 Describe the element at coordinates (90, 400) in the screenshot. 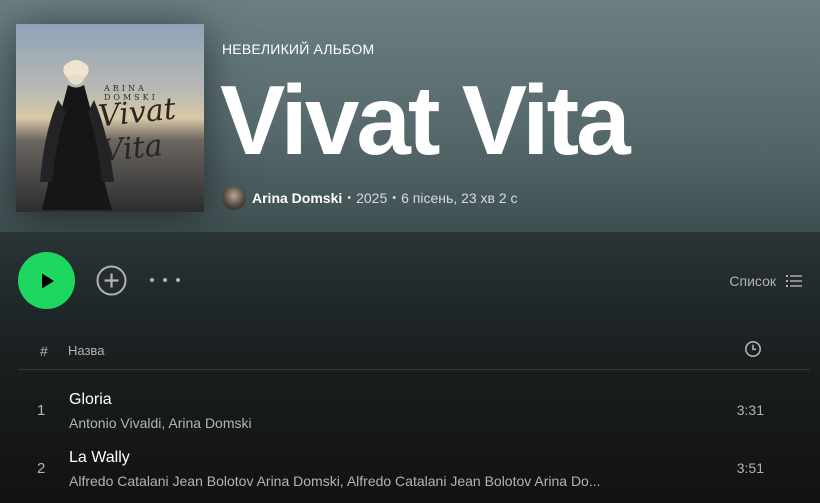

I see `track-title: Gloria` at that location.